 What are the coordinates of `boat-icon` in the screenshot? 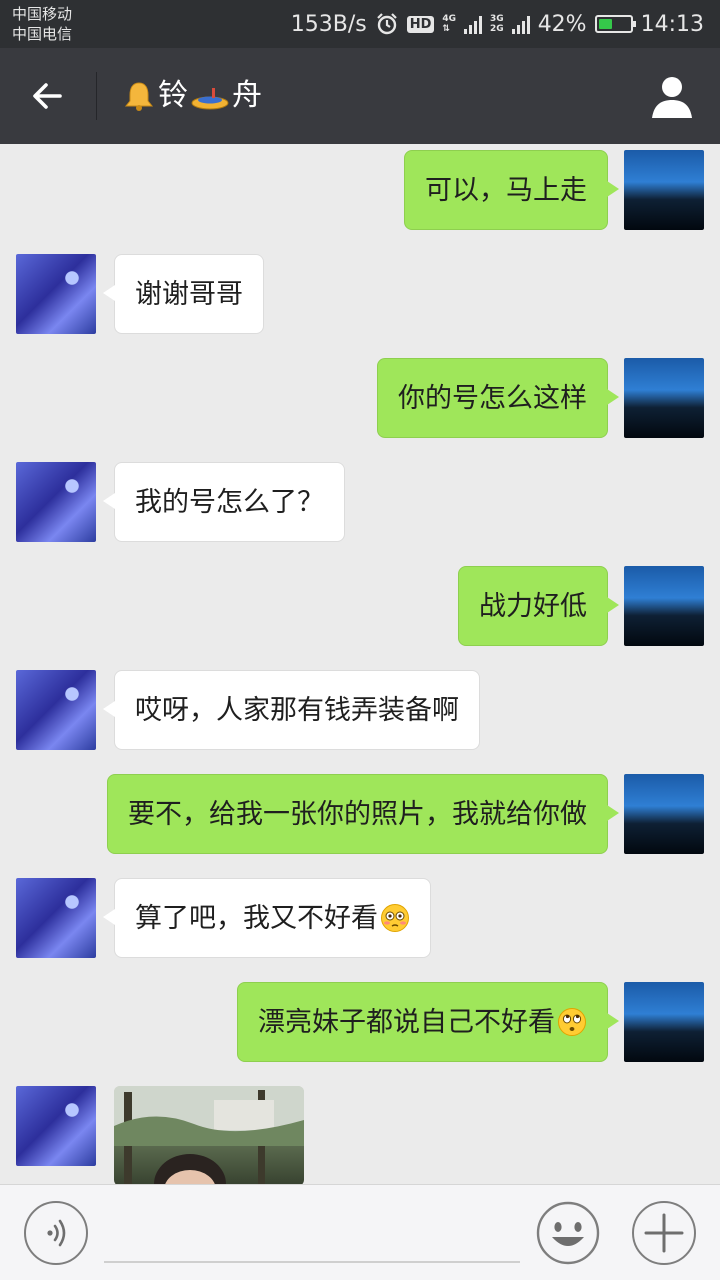 It's located at (210, 99).